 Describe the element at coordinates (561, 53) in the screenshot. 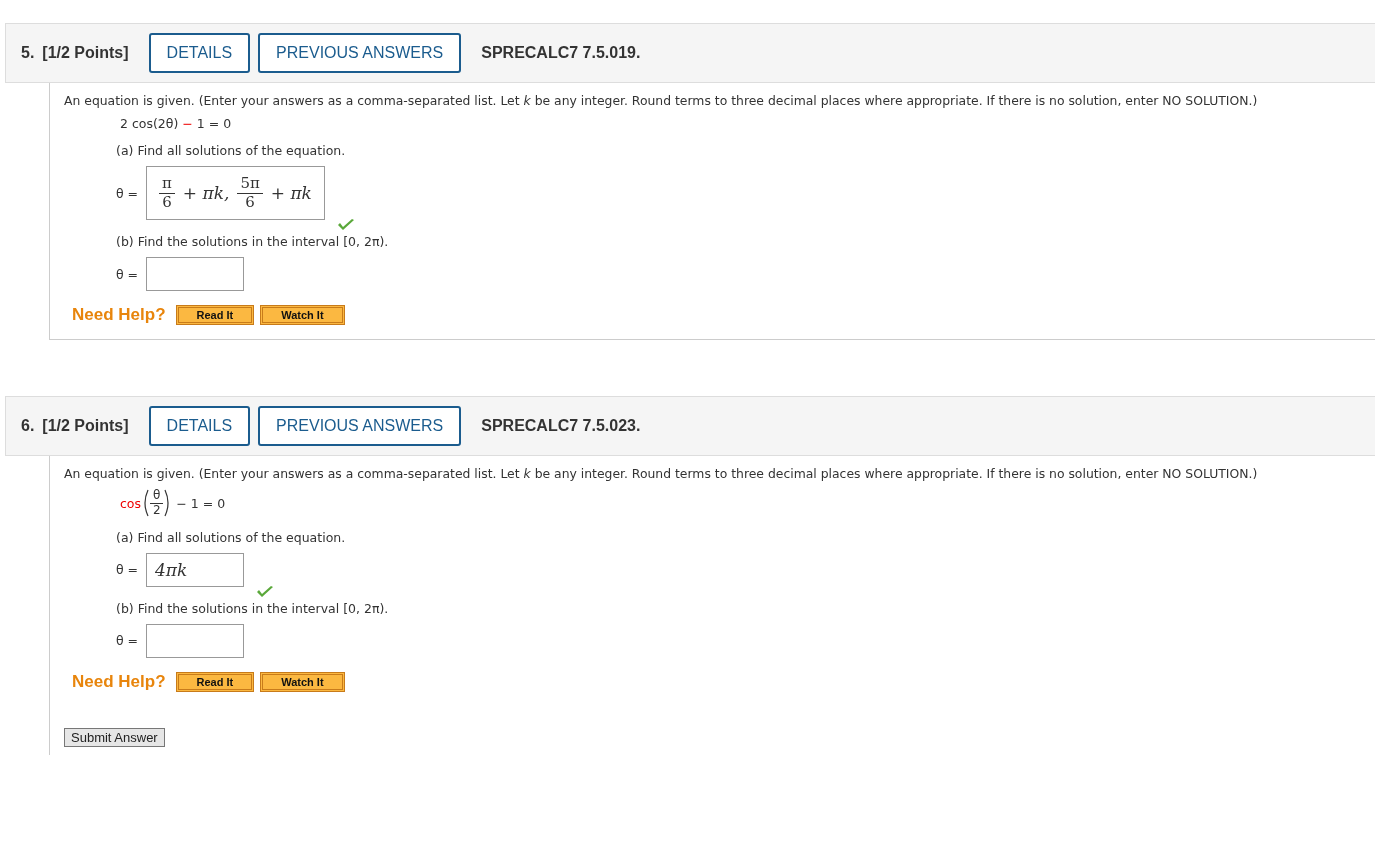

I see `problem-code: SPRECALC7 7.5.019.` at that location.